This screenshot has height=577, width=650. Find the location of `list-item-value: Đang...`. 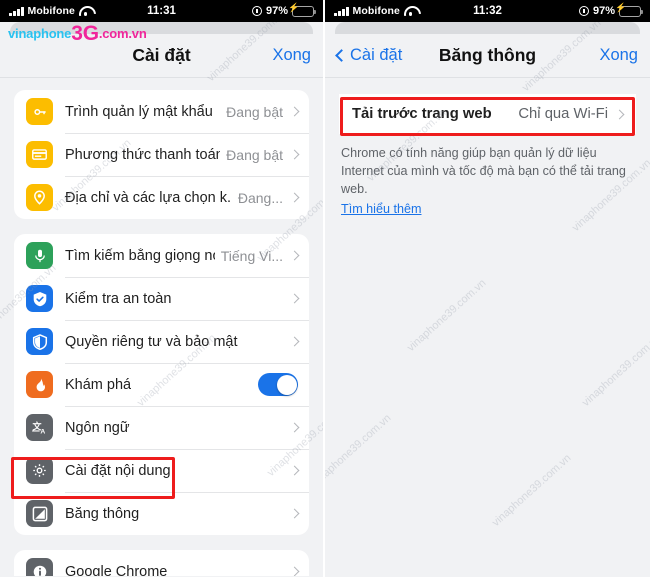

list-item-value: Đang... is located at coordinates (260, 197).